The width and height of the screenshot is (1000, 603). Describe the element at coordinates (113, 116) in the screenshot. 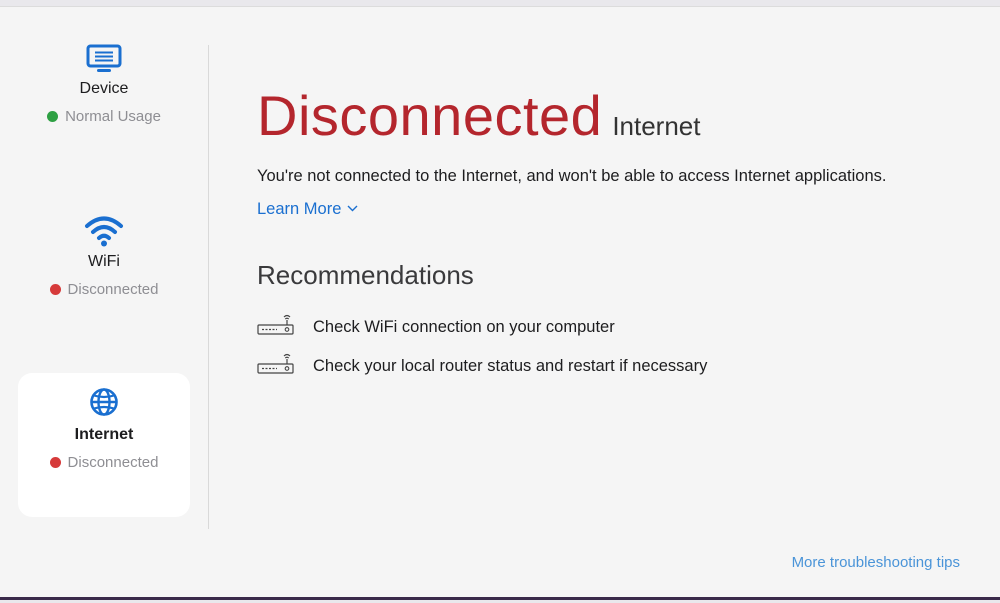

I see `status-text: Normal Usage` at that location.